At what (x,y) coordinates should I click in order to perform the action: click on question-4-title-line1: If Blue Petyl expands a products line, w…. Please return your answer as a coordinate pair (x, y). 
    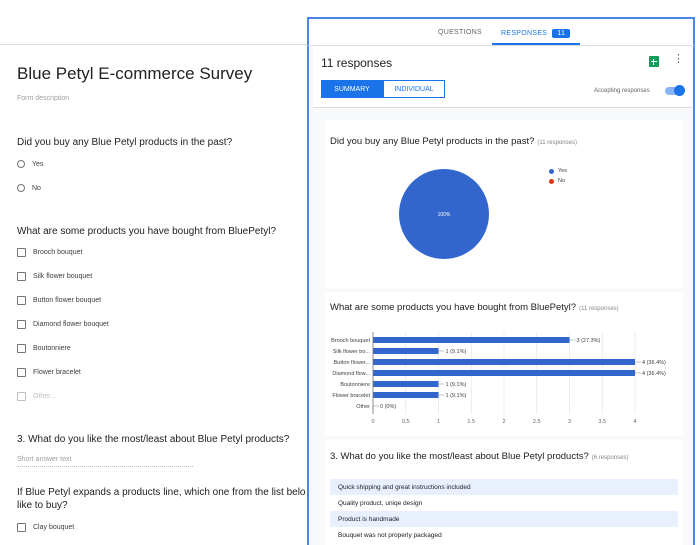
    Looking at the image, I should click on (161, 492).